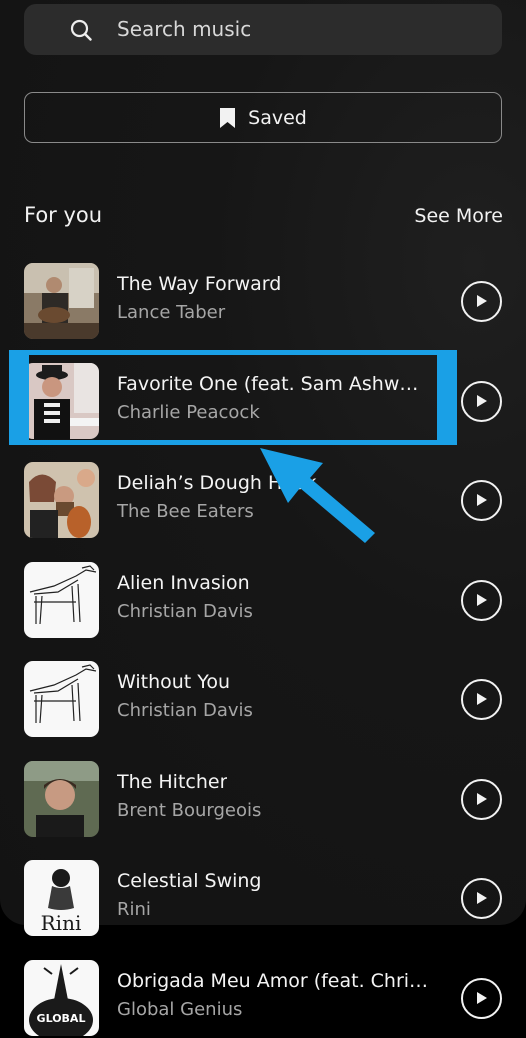 Image resolution: width=526 pixels, height=1038 pixels. What do you see at coordinates (263, 302) in the screenshot?
I see `track-row: The Way Forward Lance Taber` at bounding box center [263, 302].